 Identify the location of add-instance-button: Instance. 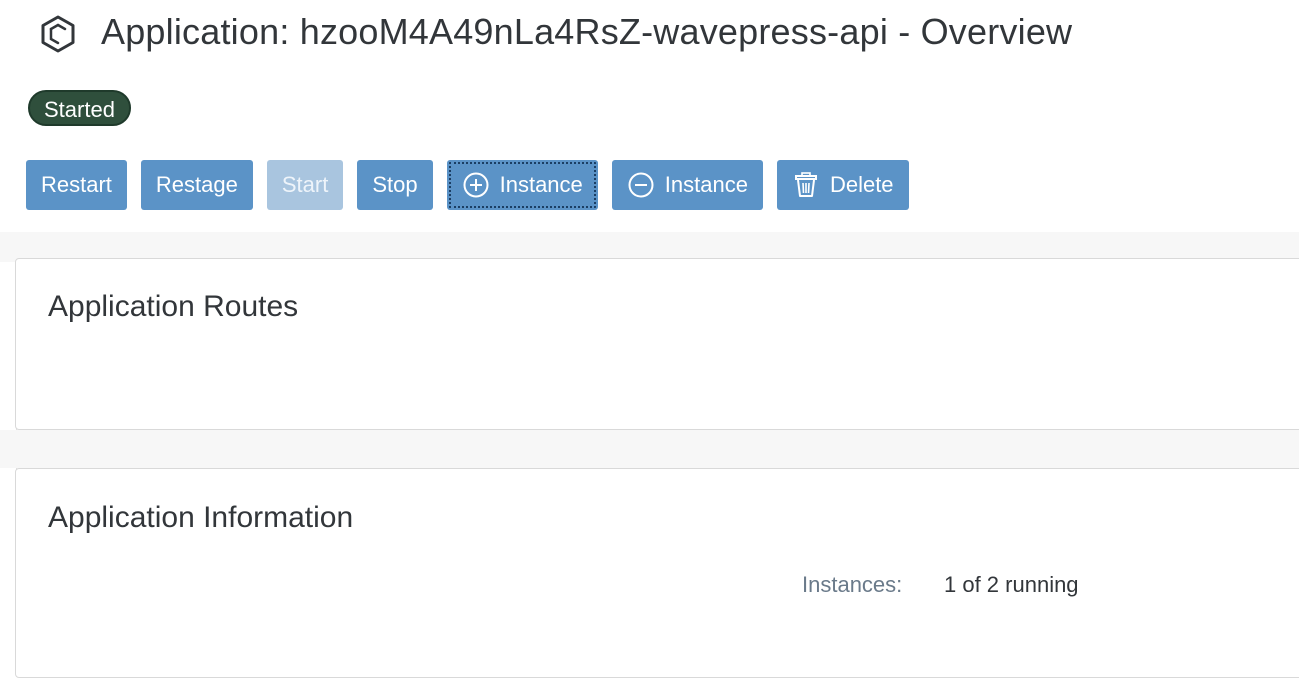
(522, 185).